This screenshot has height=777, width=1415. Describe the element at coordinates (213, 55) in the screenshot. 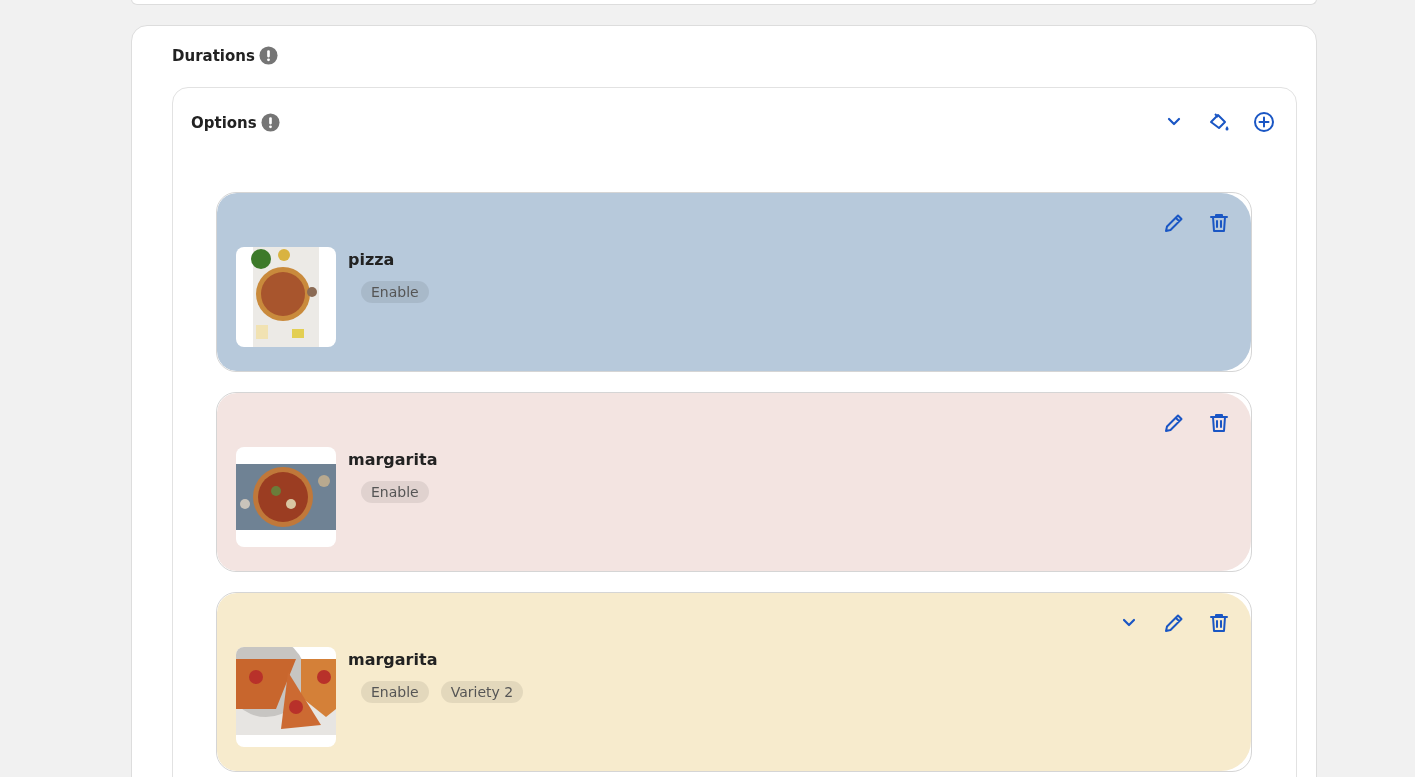

I see `section-title: Durations` at that location.